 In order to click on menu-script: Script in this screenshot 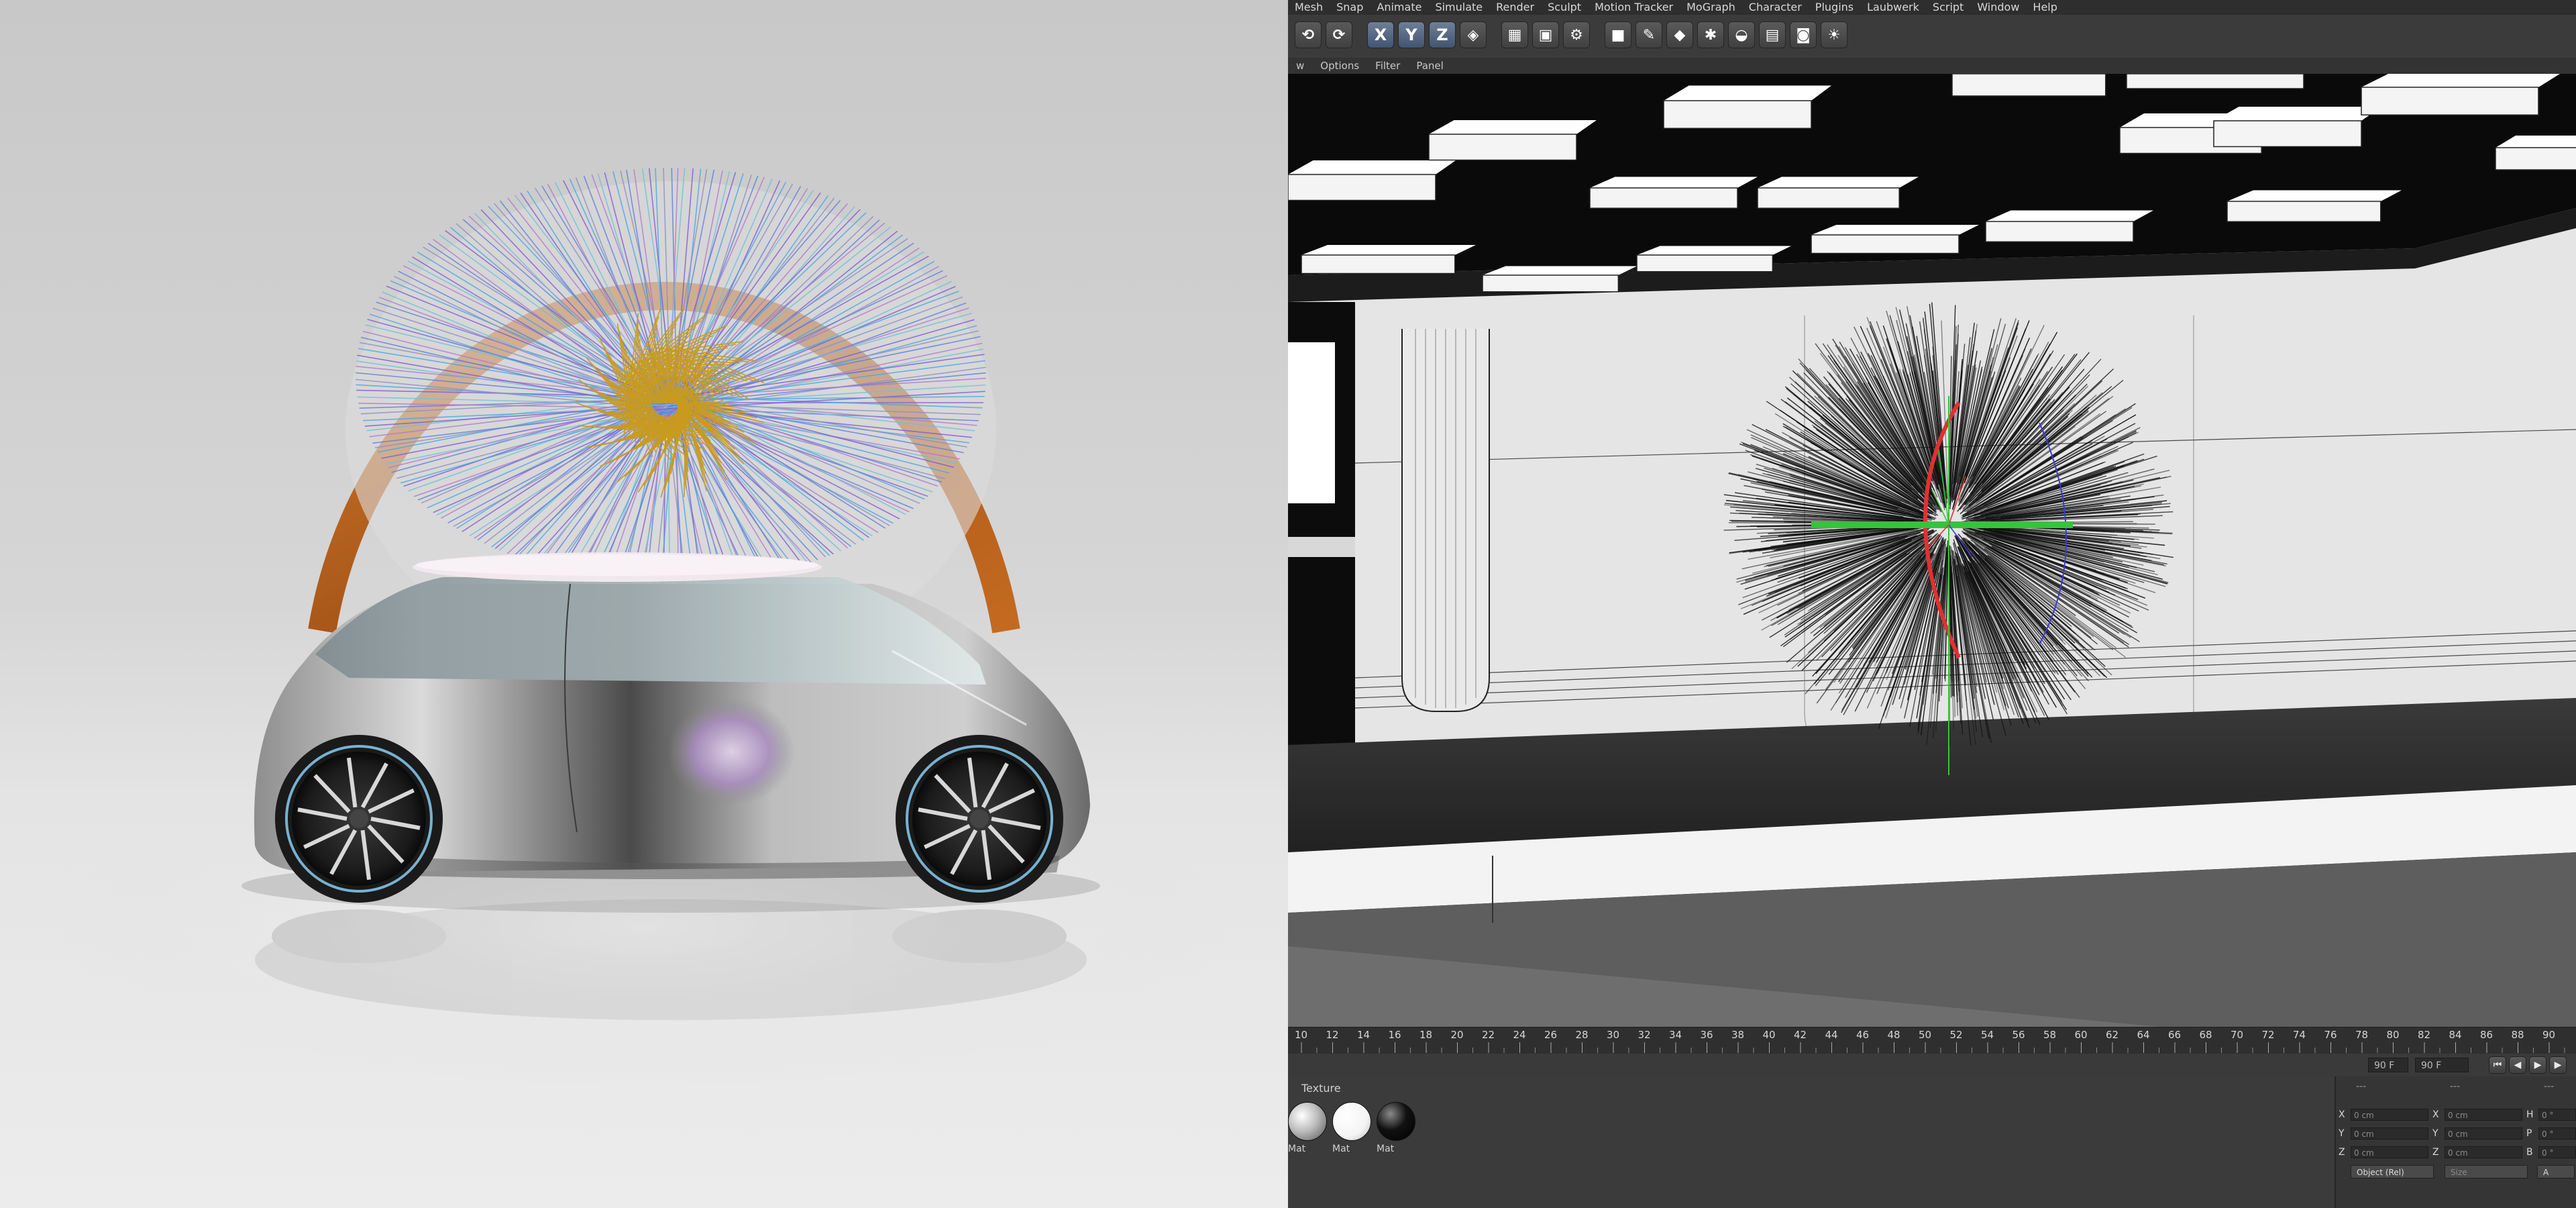, I will do `click(1948, 7)`.